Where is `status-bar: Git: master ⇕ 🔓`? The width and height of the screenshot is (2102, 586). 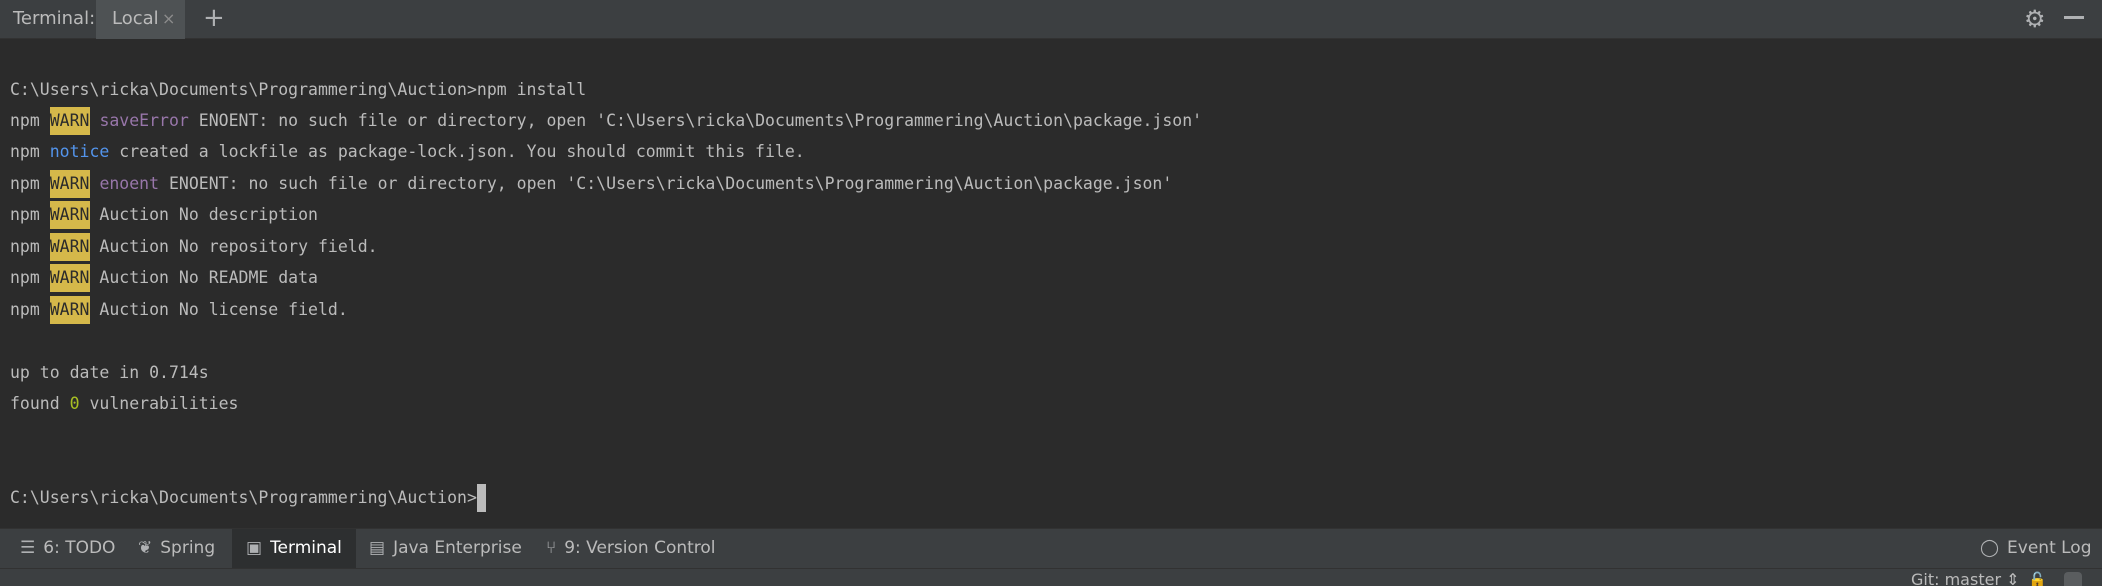 status-bar: Git: master ⇕ 🔓 is located at coordinates (1051, 577).